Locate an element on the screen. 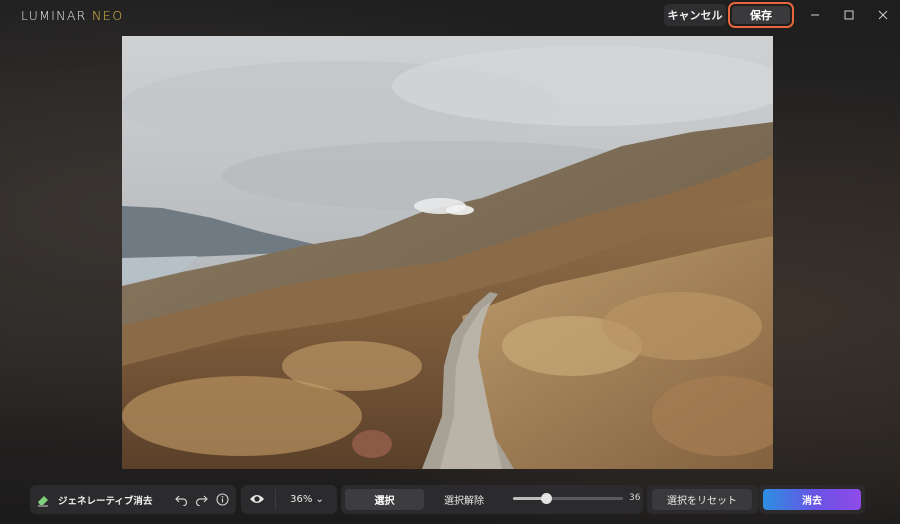  eraser-icon is located at coordinates (43, 500).